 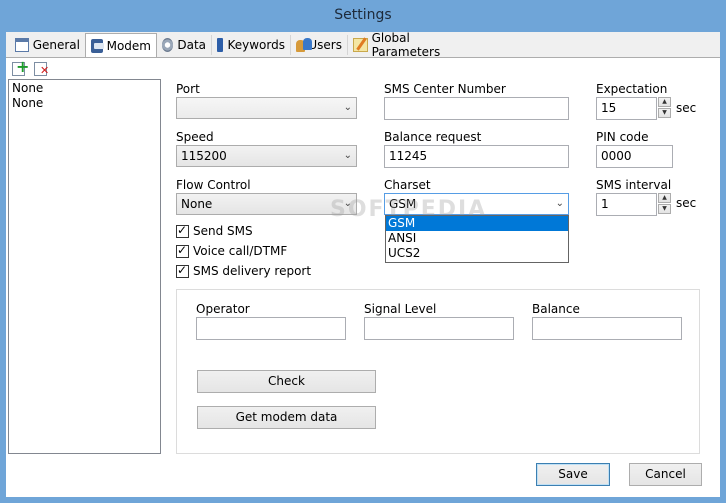 I want to click on general-icon, so click(x=22, y=45).